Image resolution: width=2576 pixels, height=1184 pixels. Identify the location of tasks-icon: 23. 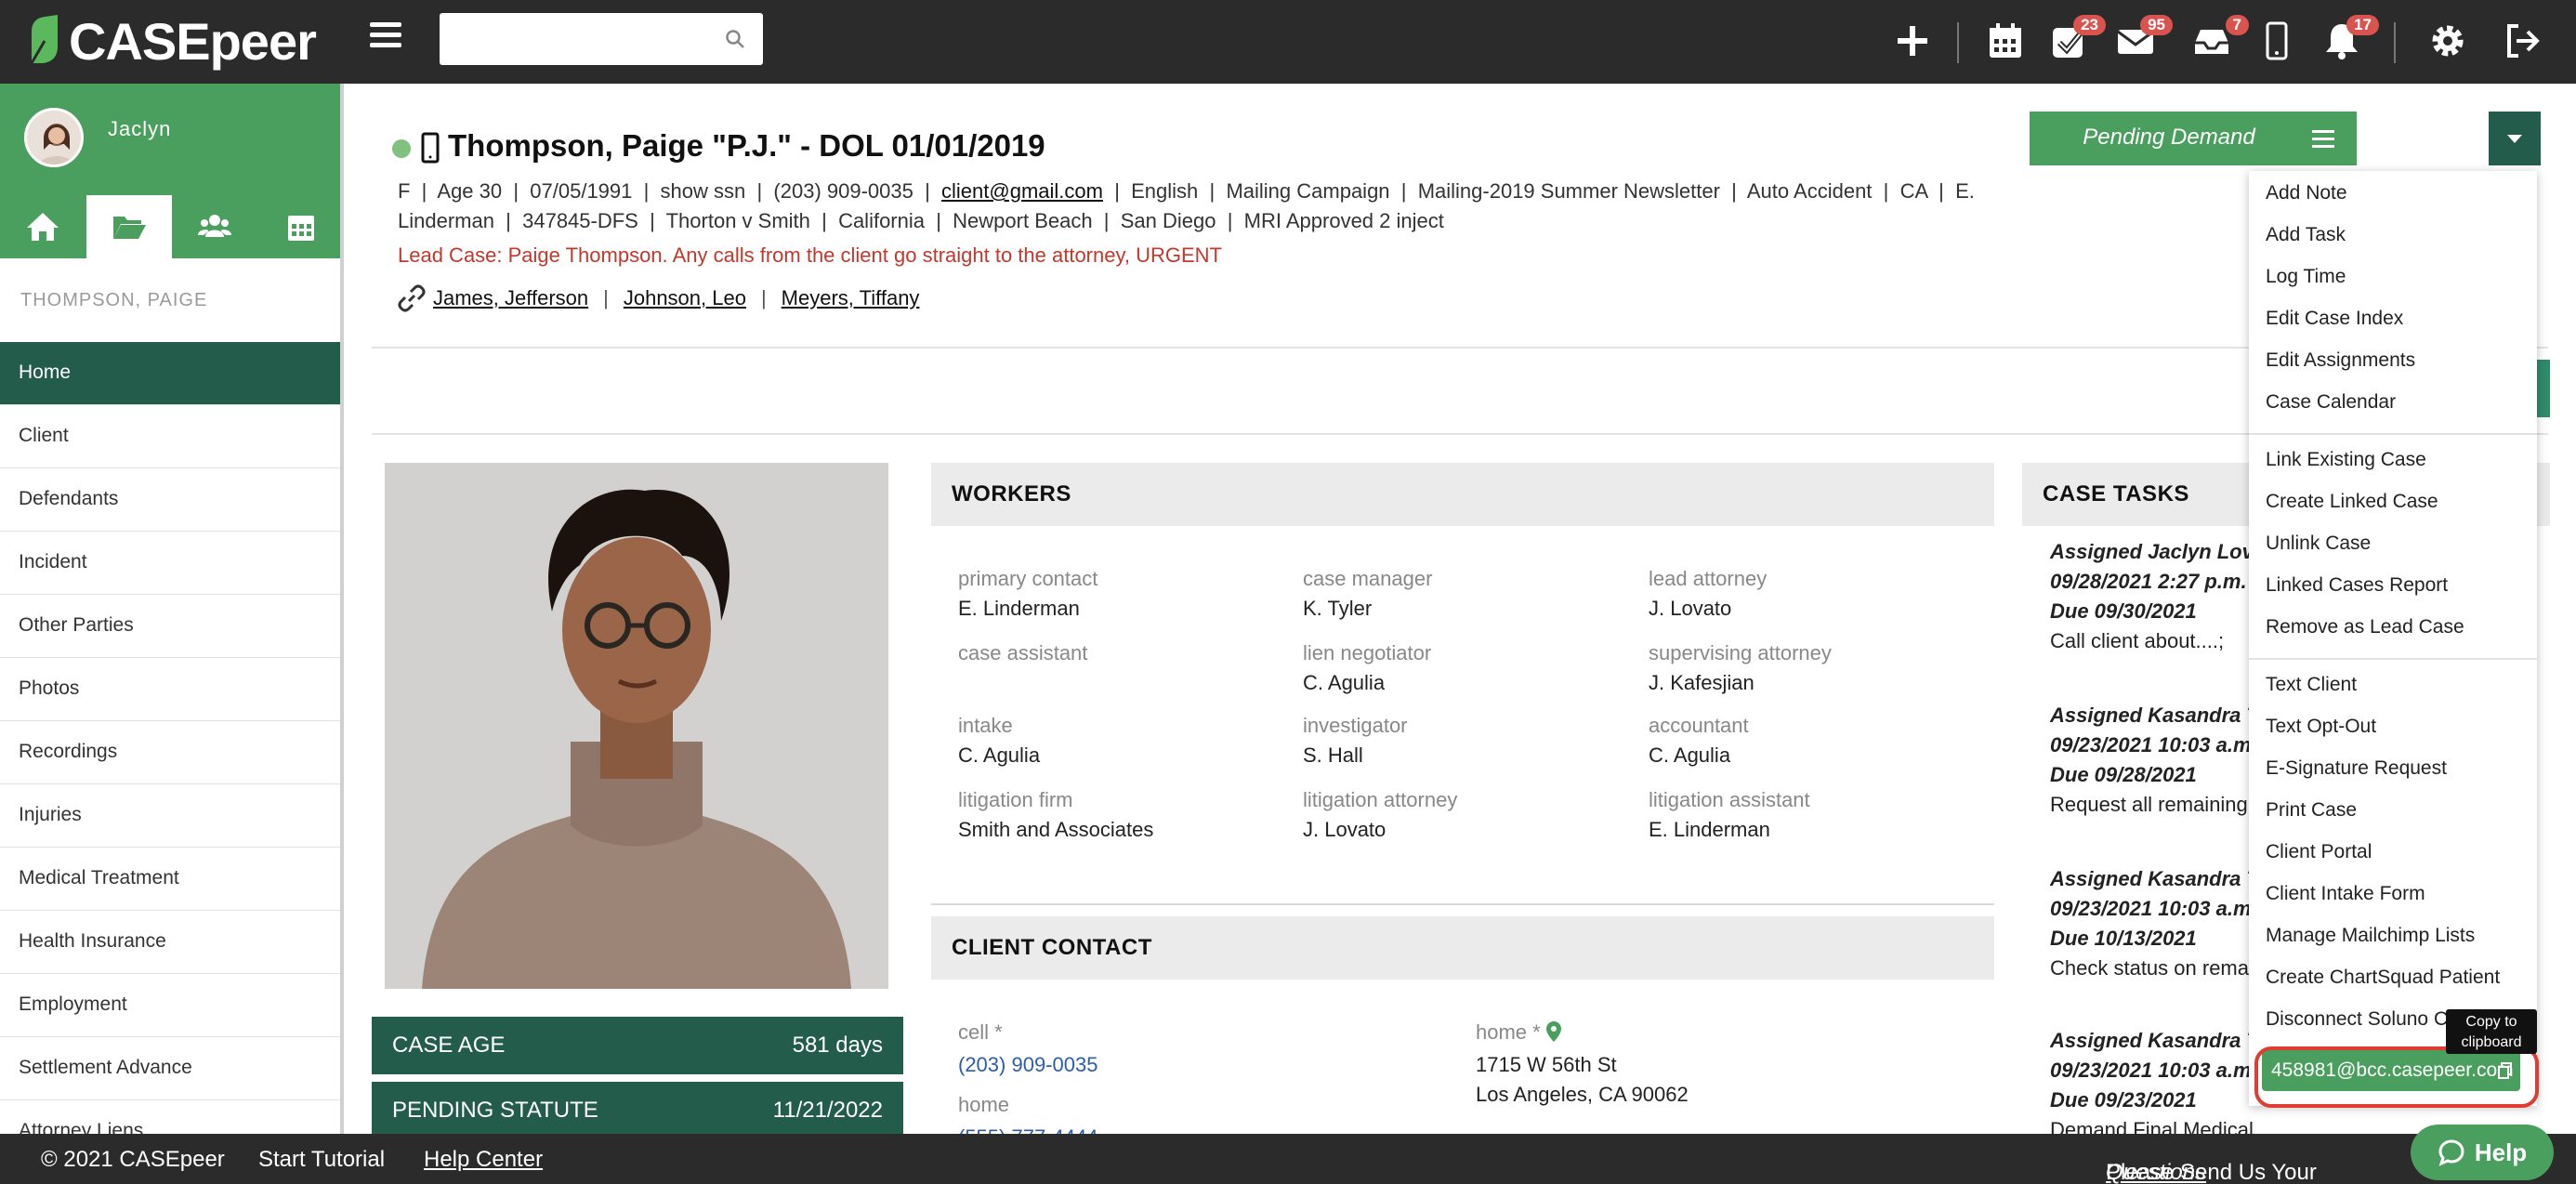
(2075, 40).